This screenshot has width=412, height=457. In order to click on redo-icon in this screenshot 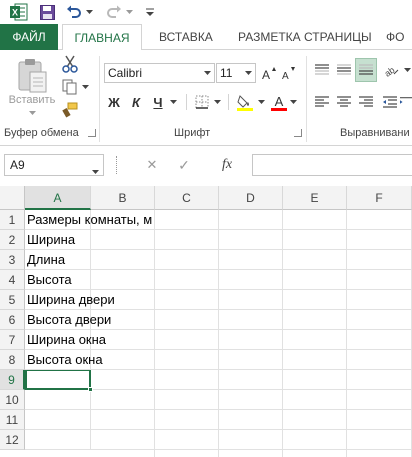, I will do `click(114, 12)`.